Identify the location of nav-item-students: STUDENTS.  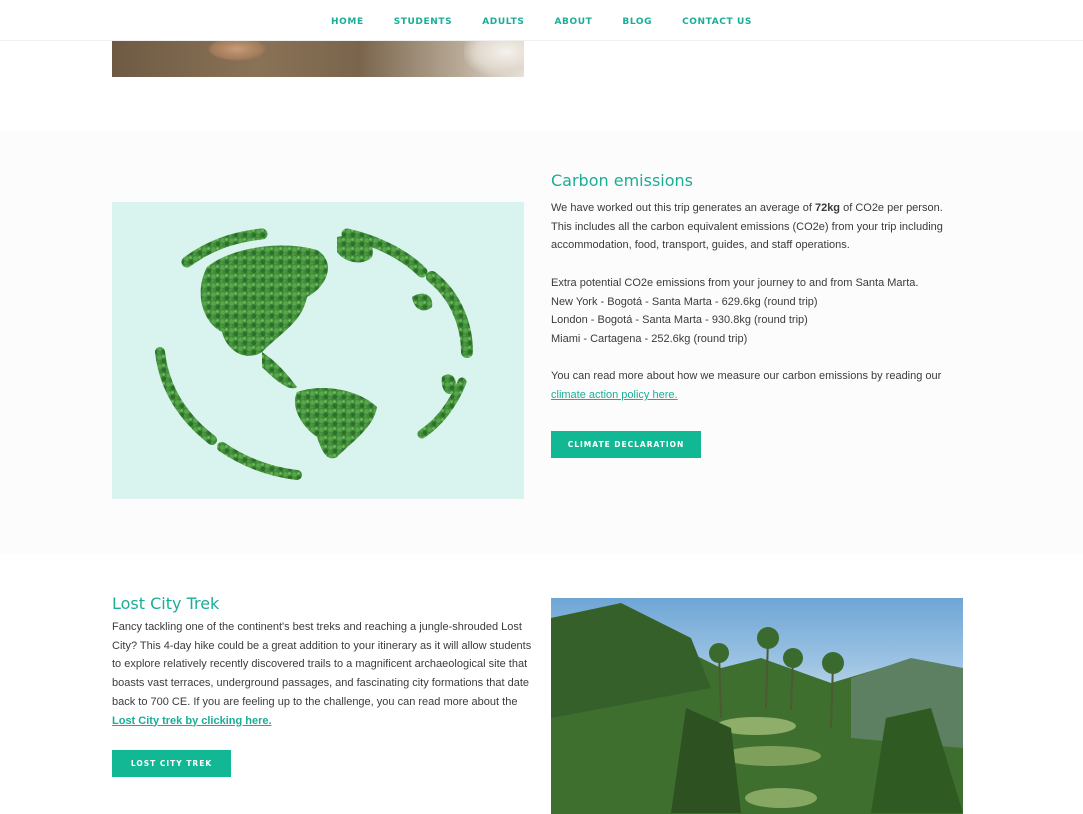
(423, 20).